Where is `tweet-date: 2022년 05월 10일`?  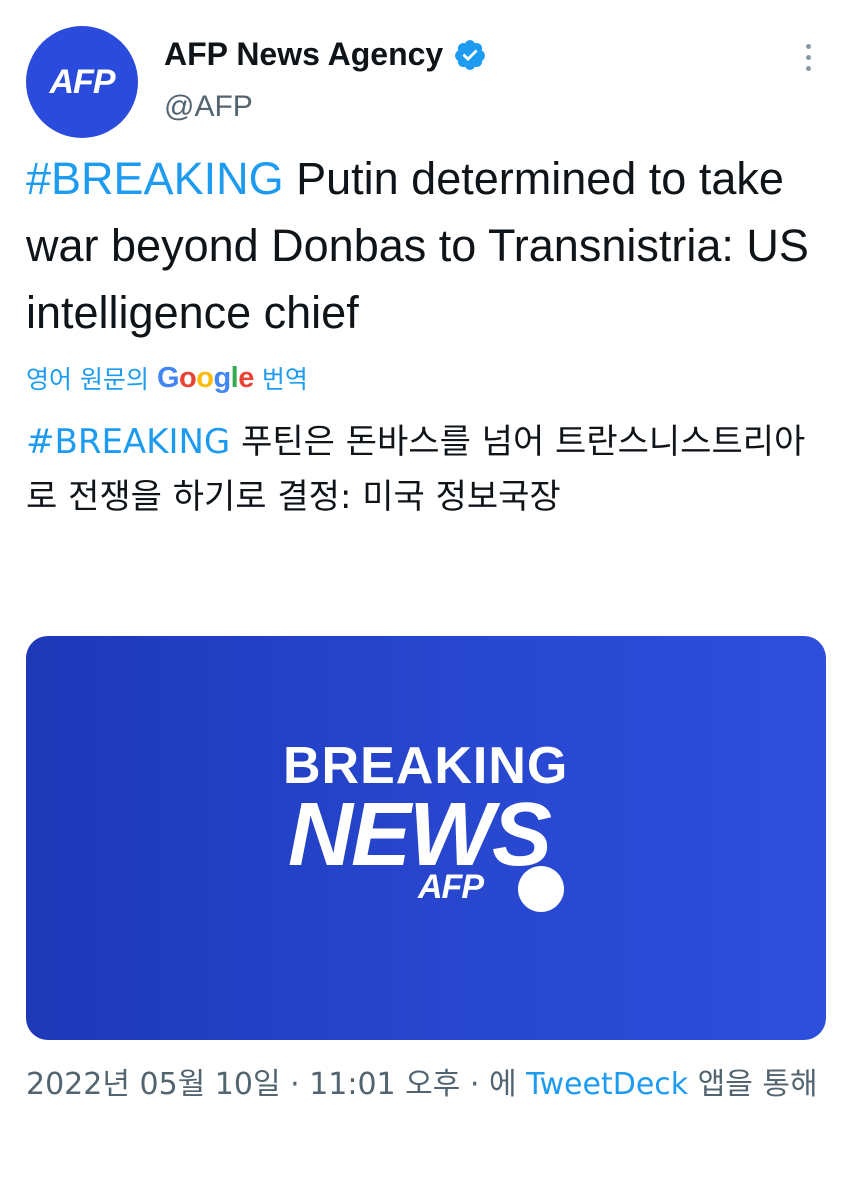 tweet-date: 2022년 05월 10일 is located at coordinates (153, 1084).